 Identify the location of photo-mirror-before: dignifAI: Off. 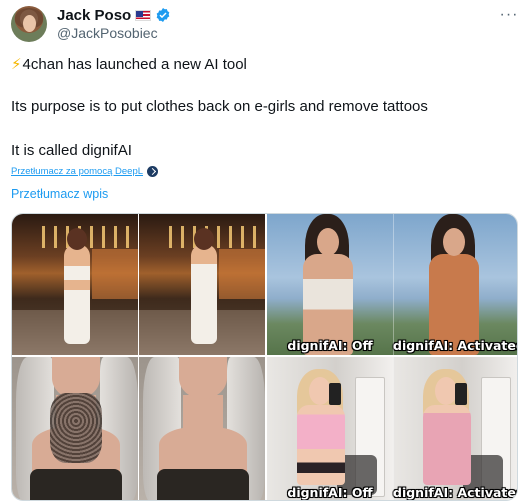
(330, 428).